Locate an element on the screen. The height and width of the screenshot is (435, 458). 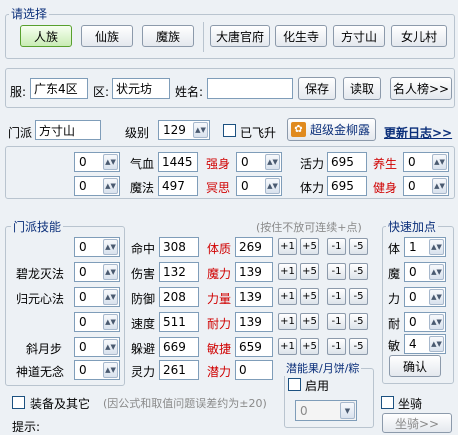
quick-add-spinner: 4 ▲▼ is located at coordinates (425, 344).